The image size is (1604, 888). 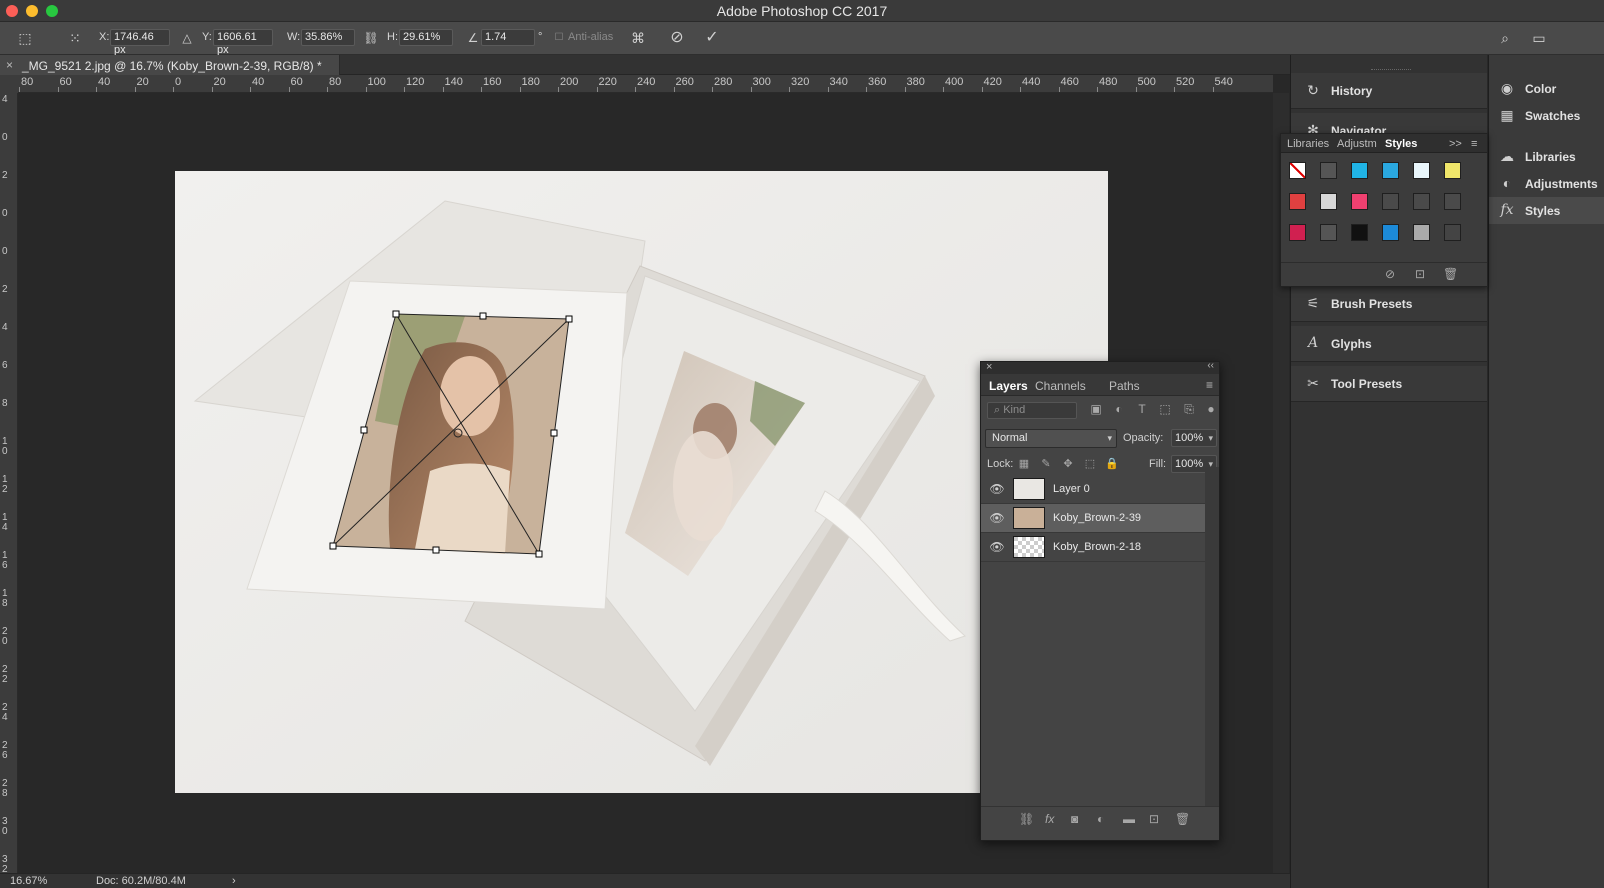 I want to click on lock-transparent-icon: ▦, so click(x=1024, y=464).